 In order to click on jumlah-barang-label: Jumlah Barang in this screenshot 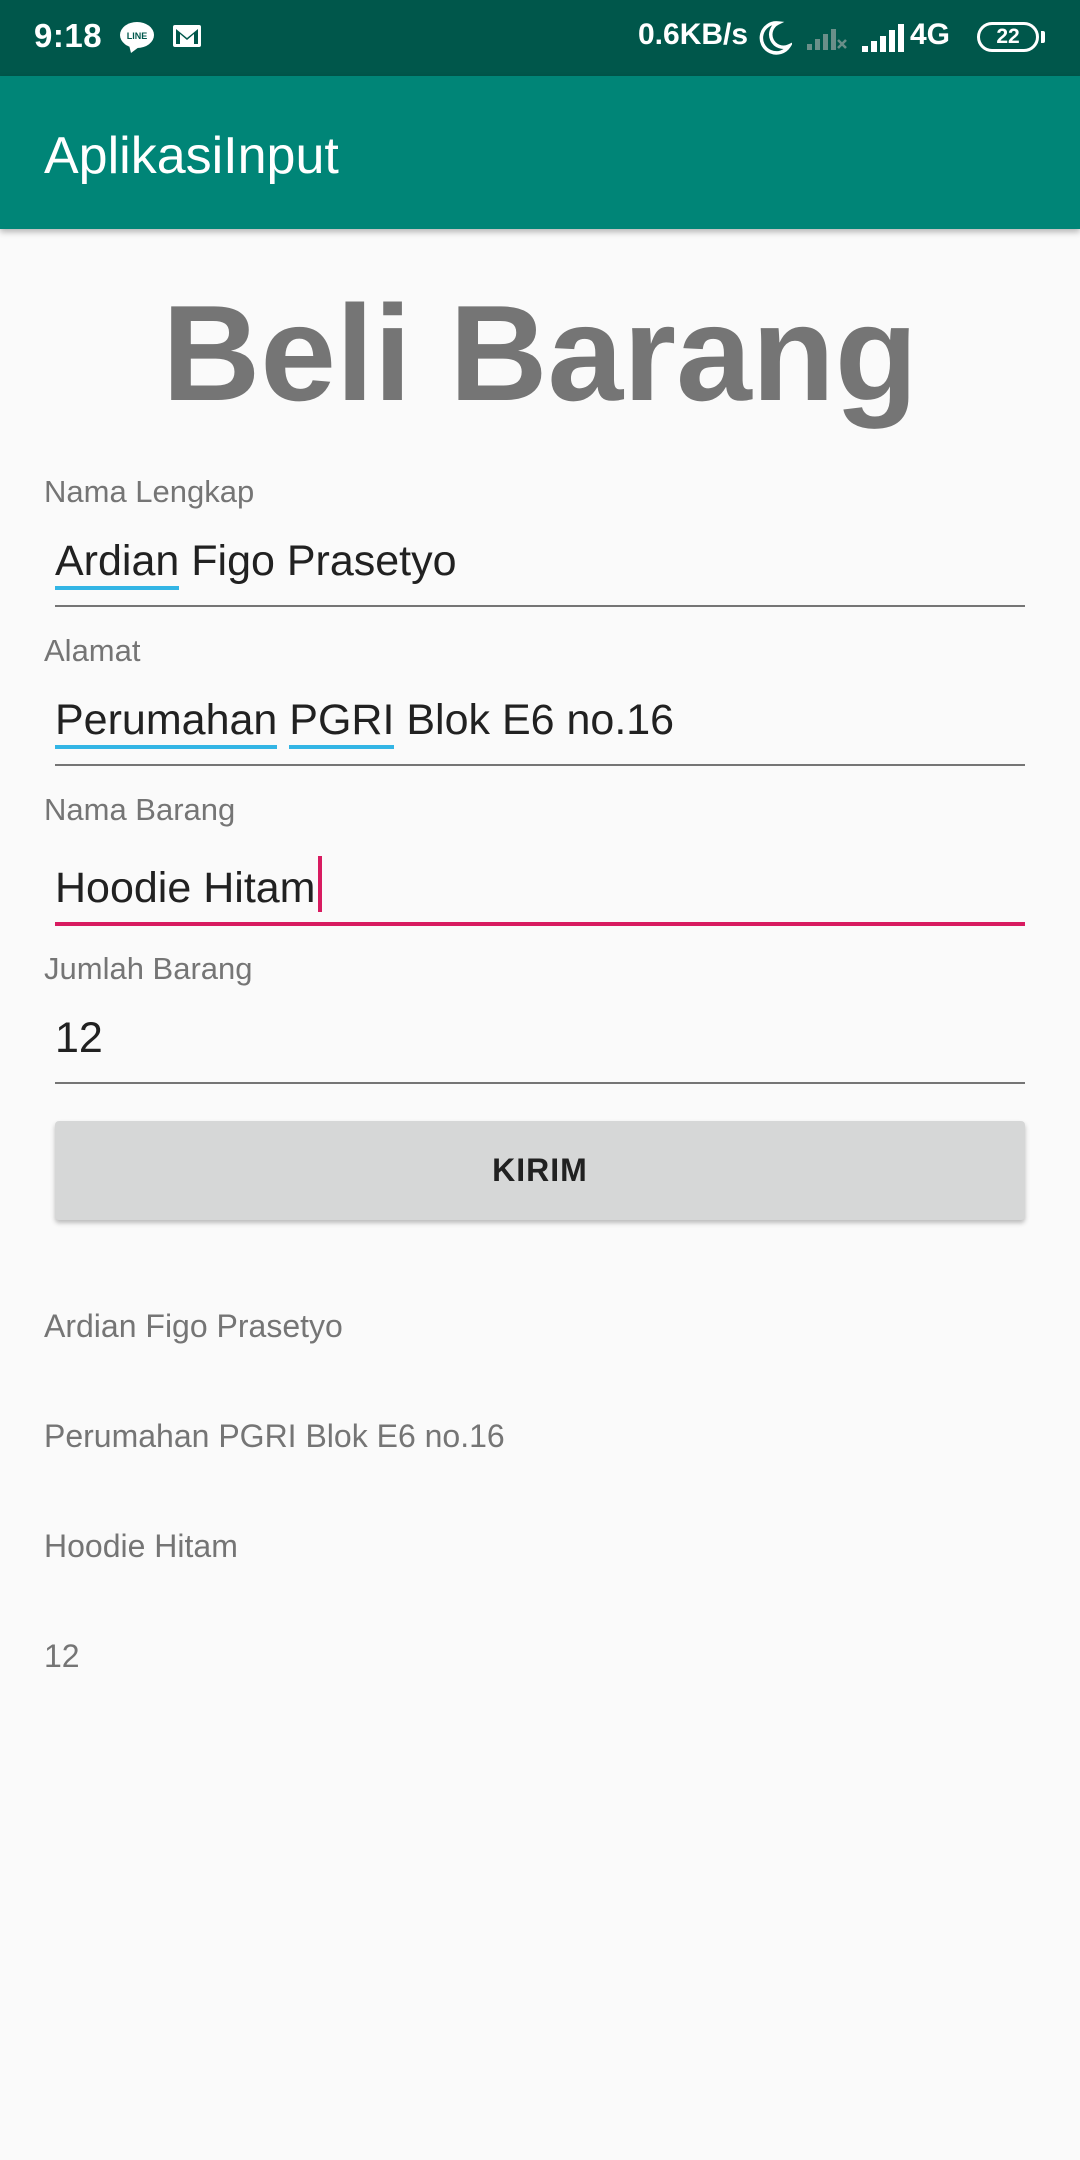, I will do `click(148, 968)`.